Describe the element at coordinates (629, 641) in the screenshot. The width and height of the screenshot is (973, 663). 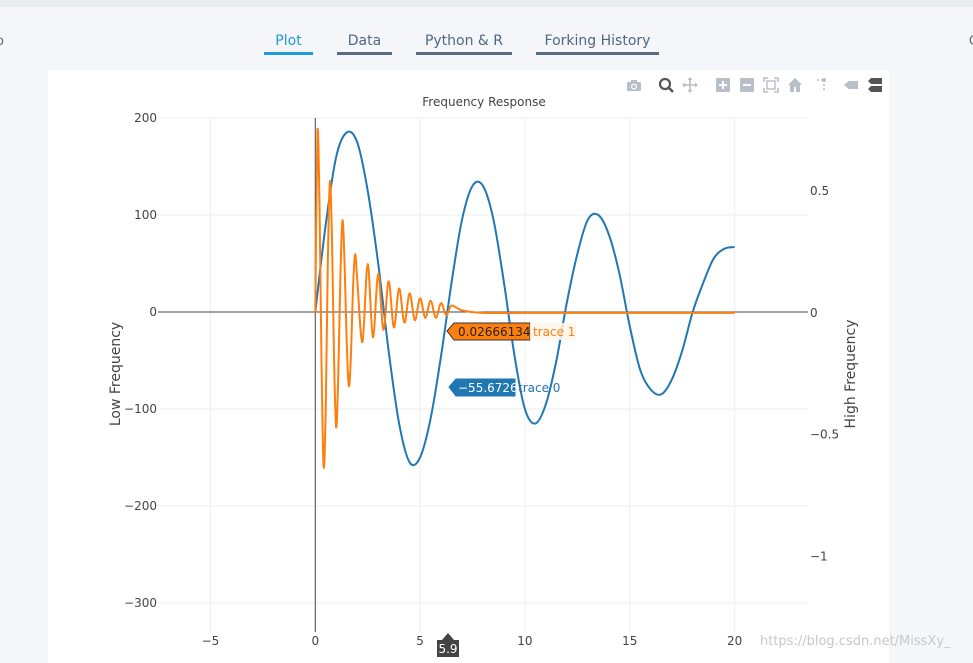
I see `x-tick-label: 15` at that location.